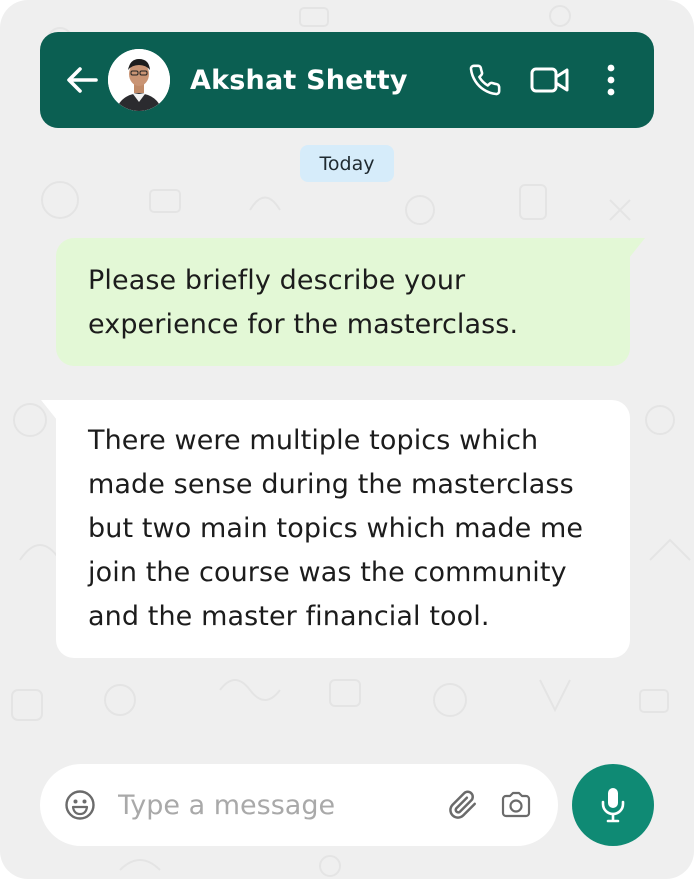  I want to click on more-vertical-icon, so click(611, 80).